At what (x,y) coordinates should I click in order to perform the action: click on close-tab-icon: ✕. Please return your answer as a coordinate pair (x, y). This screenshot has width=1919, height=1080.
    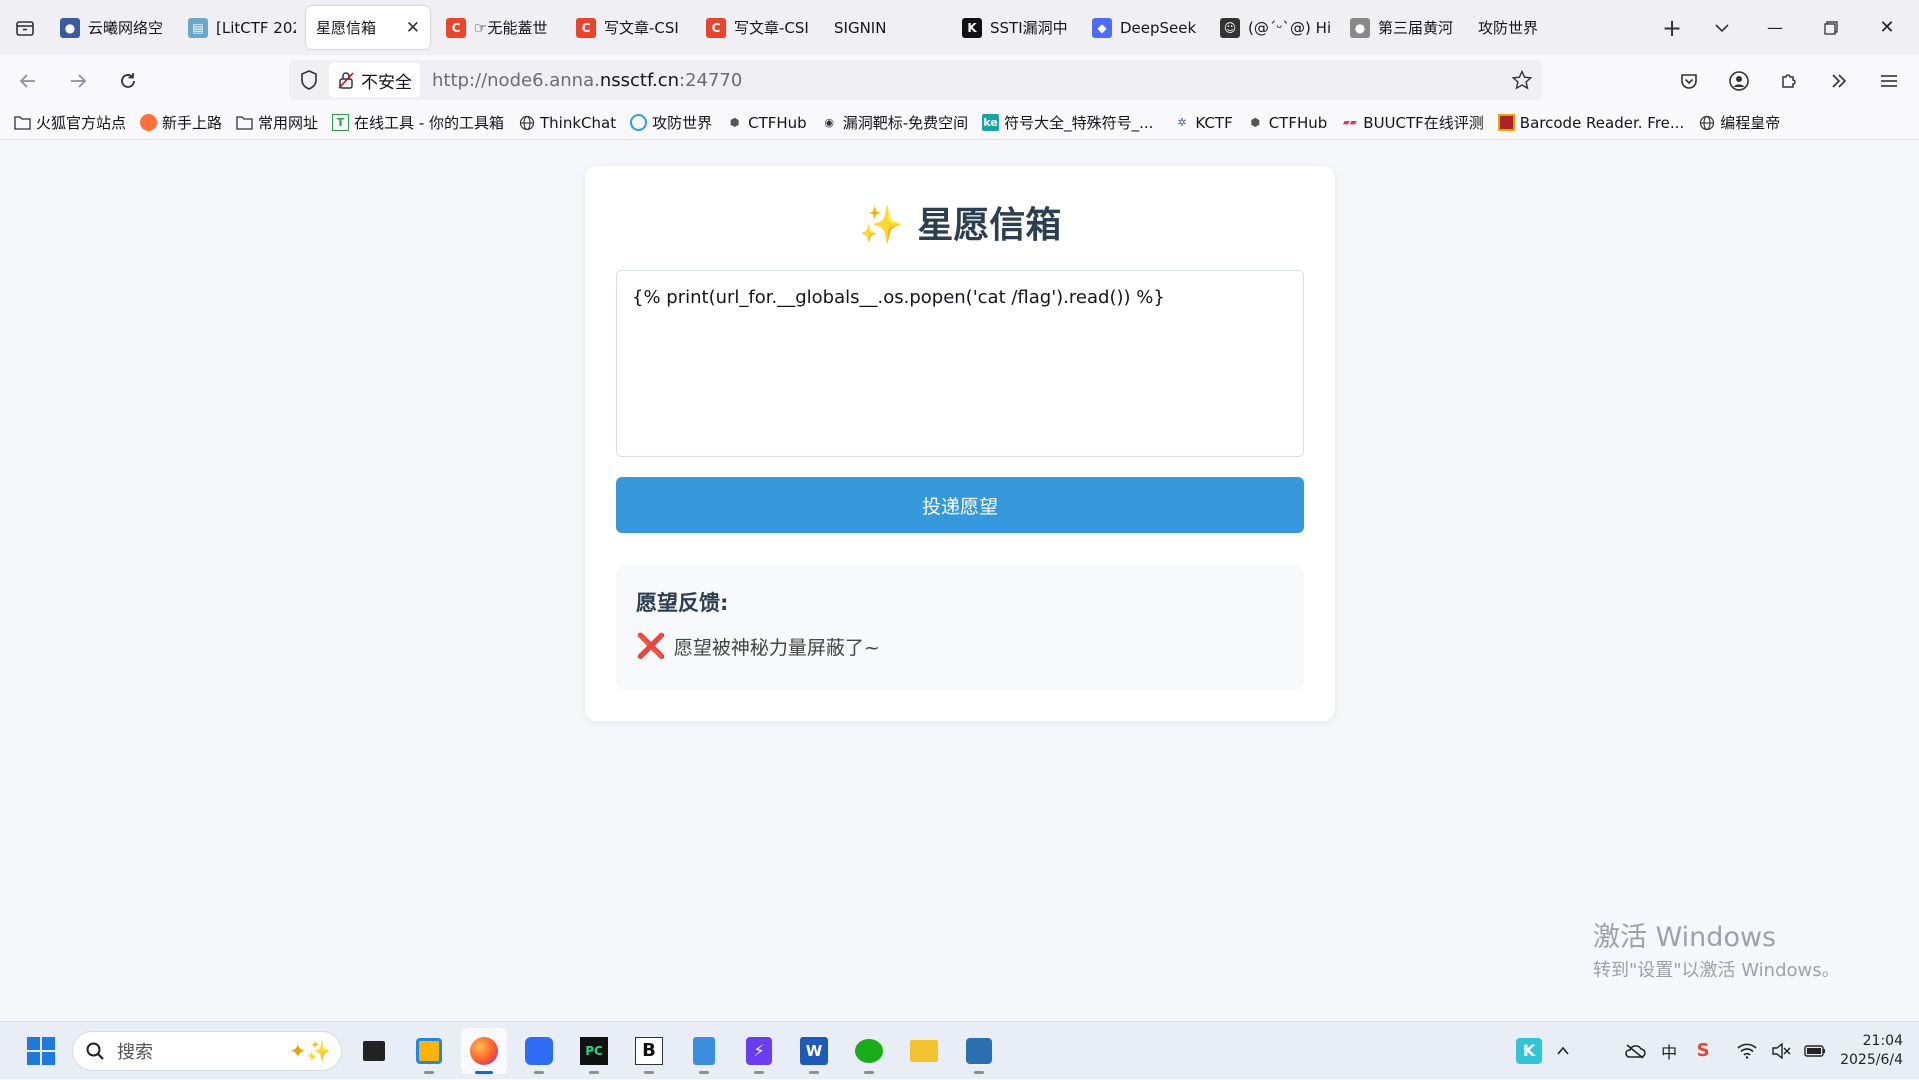
    Looking at the image, I should click on (408, 28).